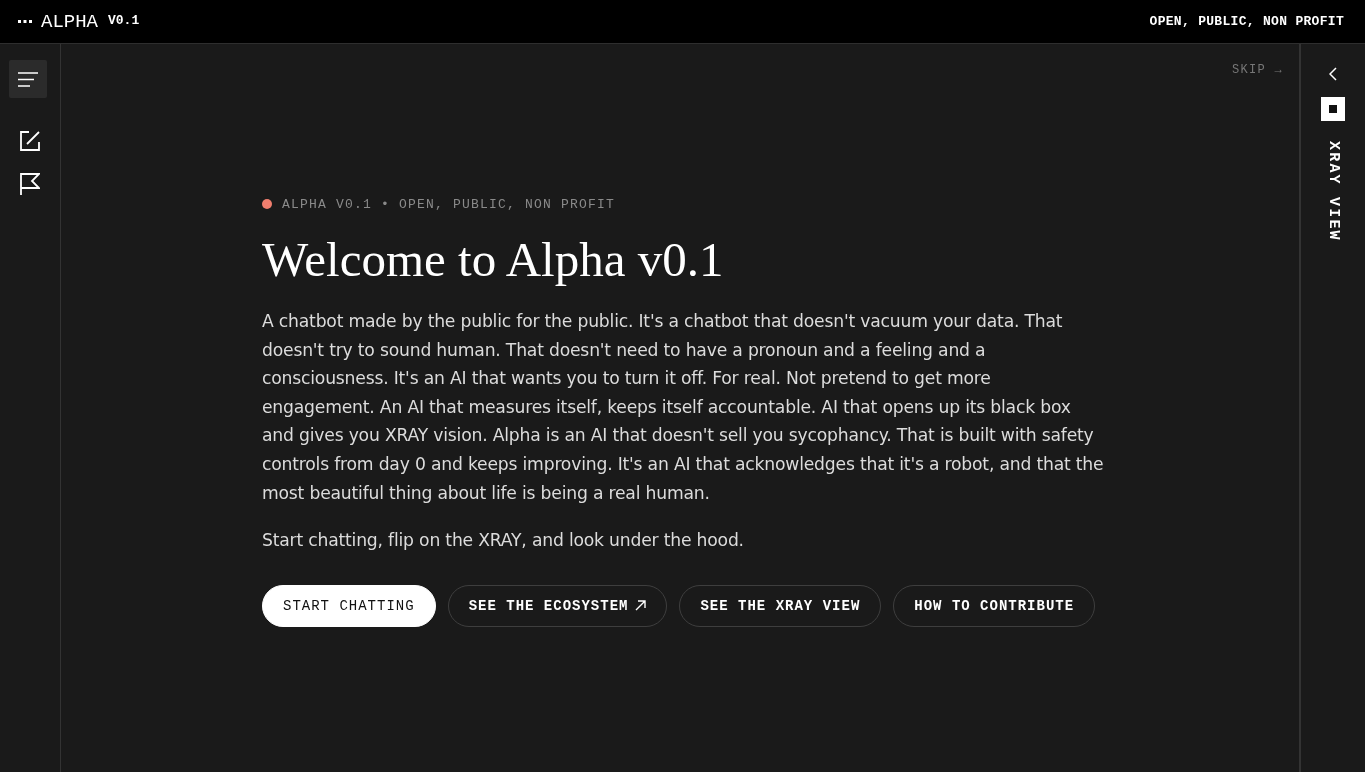  I want to click on square-stop-icon, so click(1333, 109).